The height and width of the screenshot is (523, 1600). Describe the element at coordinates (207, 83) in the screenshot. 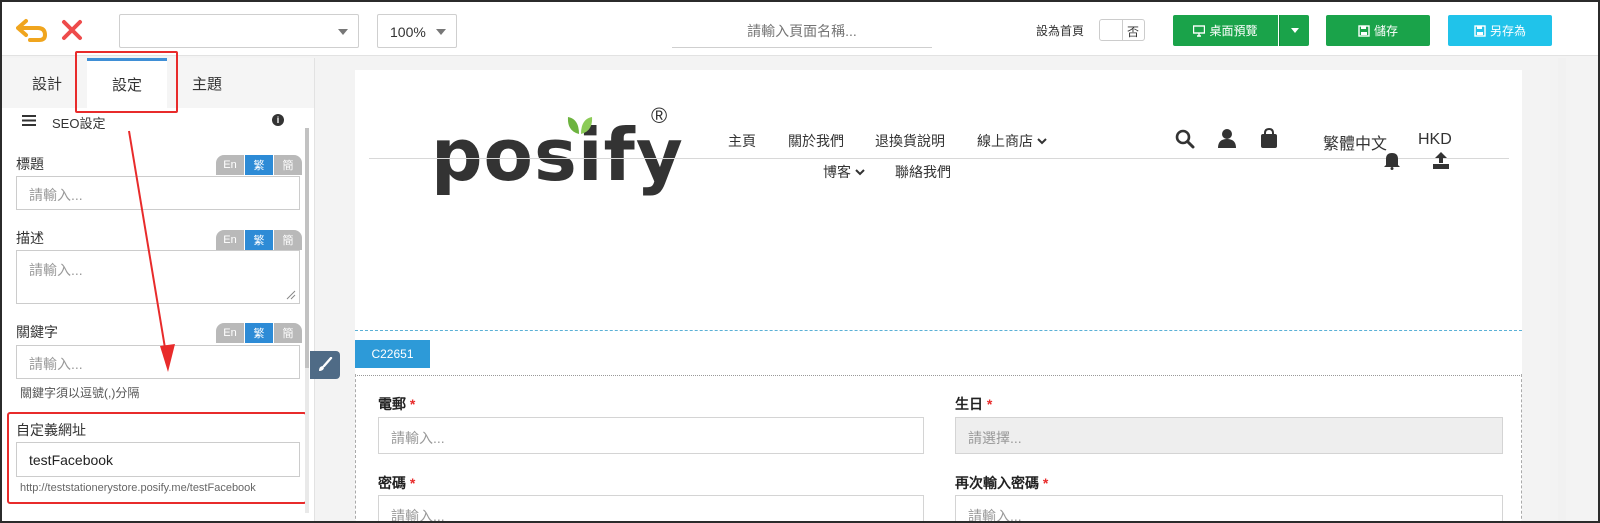

I see `tab-theme: 主題` at that location.